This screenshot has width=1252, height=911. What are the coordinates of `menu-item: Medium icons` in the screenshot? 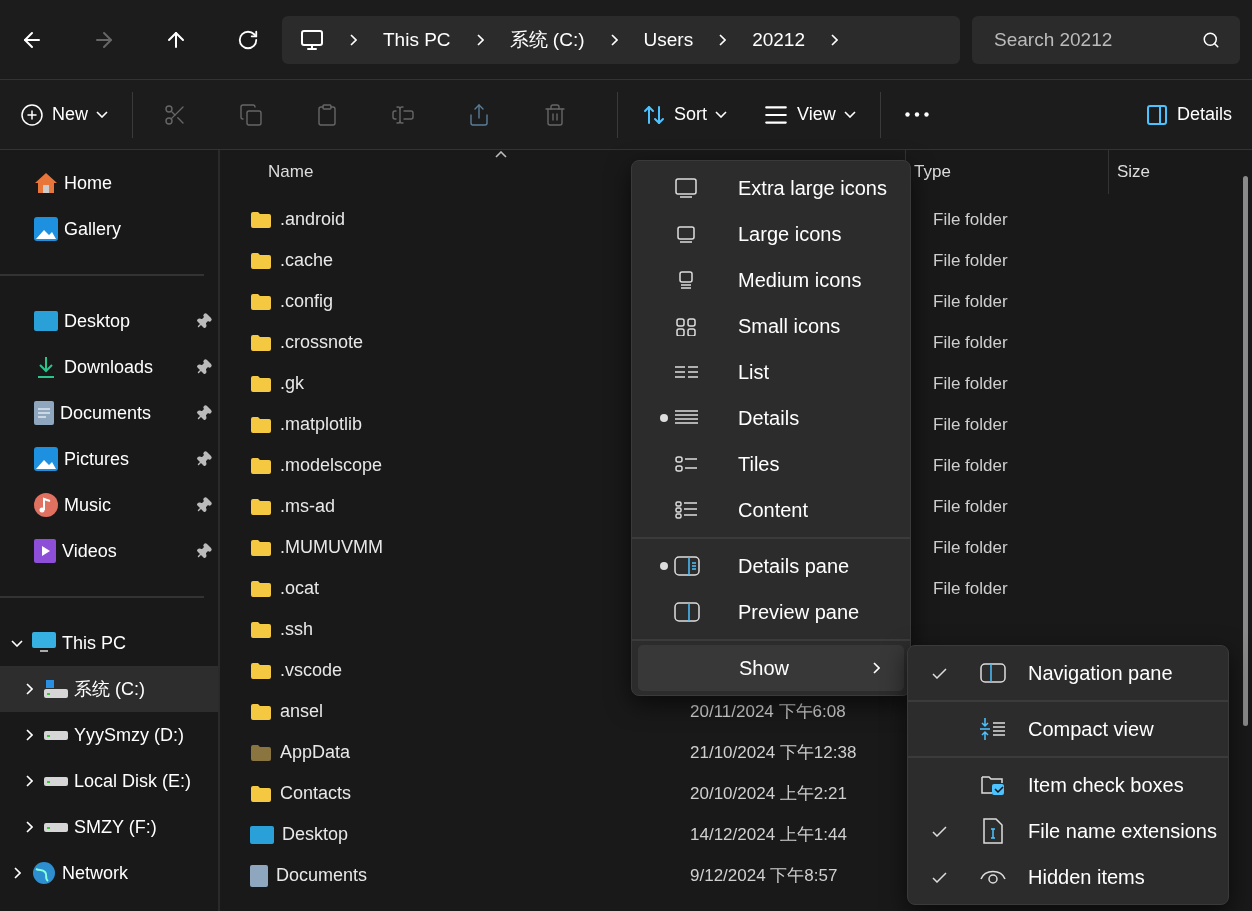 It's located at (771, 280).